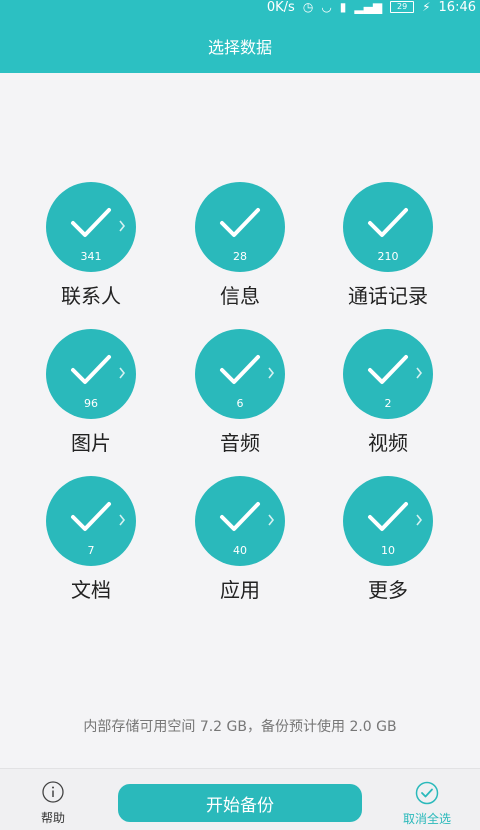 The width and height of the screenshot is (480, 830). I want to click on data-item-messages: 28 信息, so click(240, 252).